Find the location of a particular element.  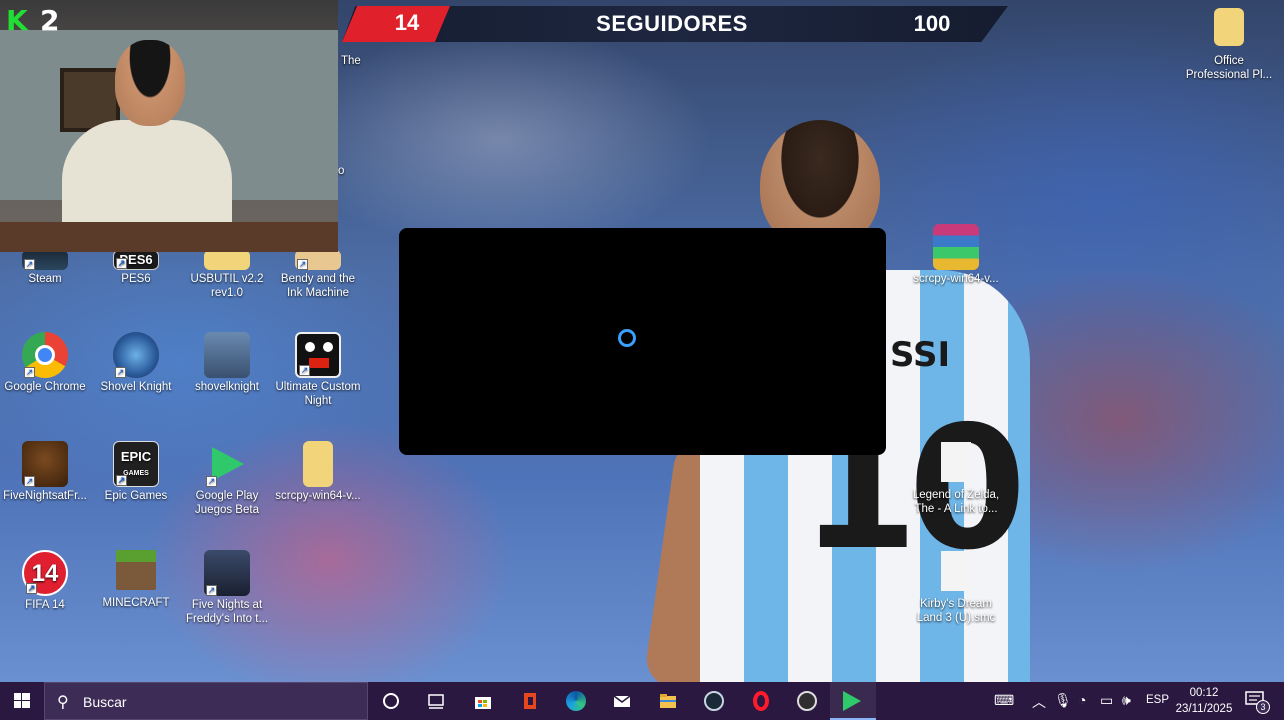

obs-button is located at coordinates (807, 701).